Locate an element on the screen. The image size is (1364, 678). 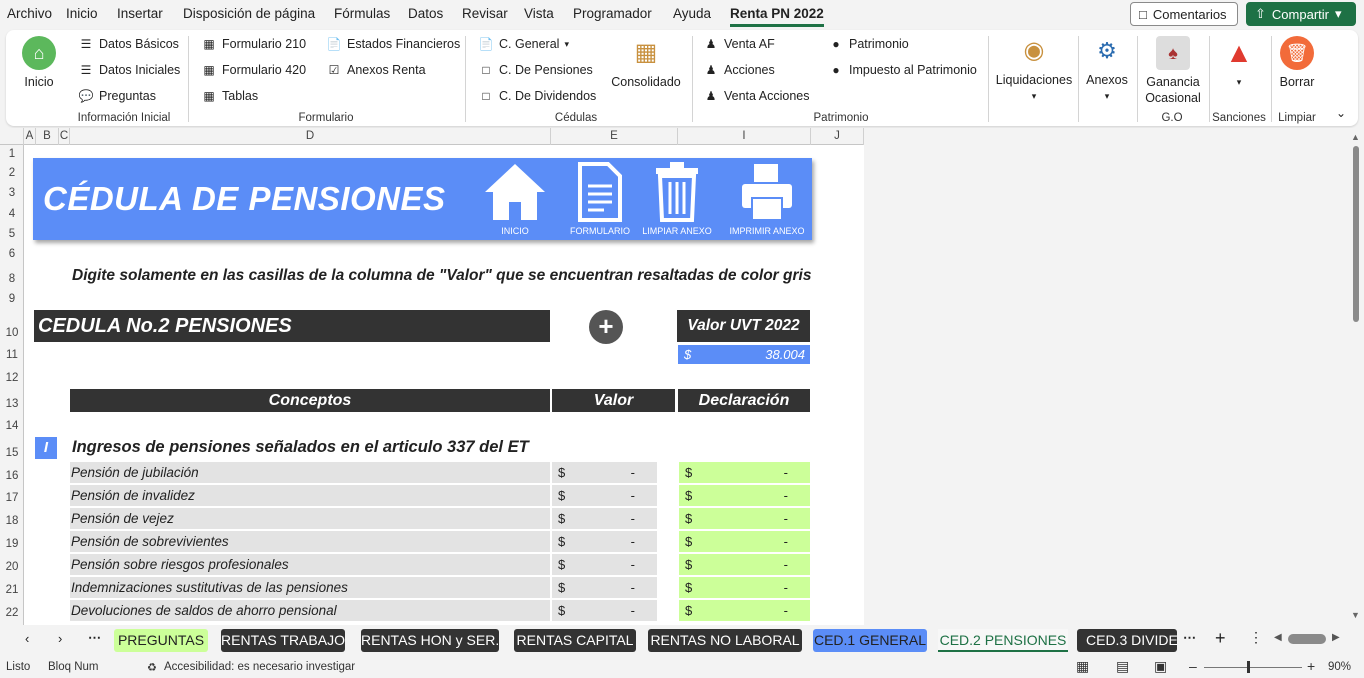
row-header: 8 is located at coordinates (12, 279).